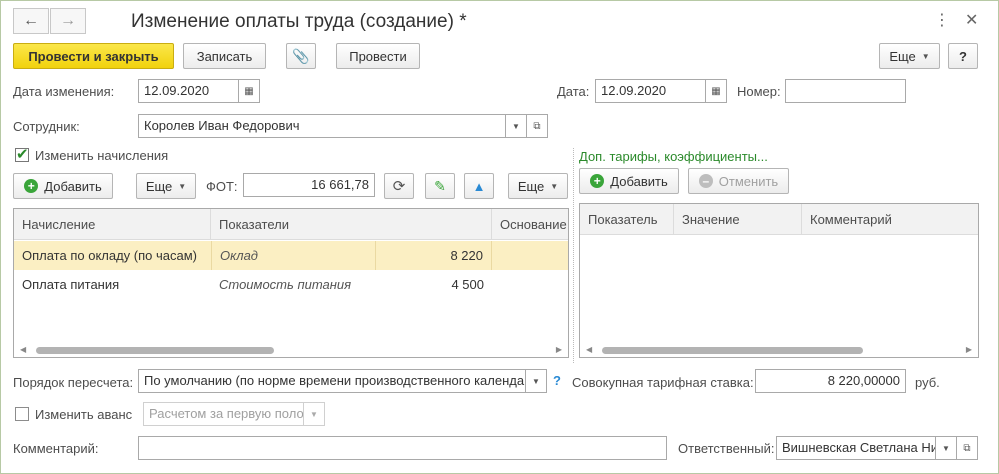 The height and width of the screenshot is (474, 999). Describe the element at coordinates (845, 91) in the screenshot. I see `number-field` at that location.